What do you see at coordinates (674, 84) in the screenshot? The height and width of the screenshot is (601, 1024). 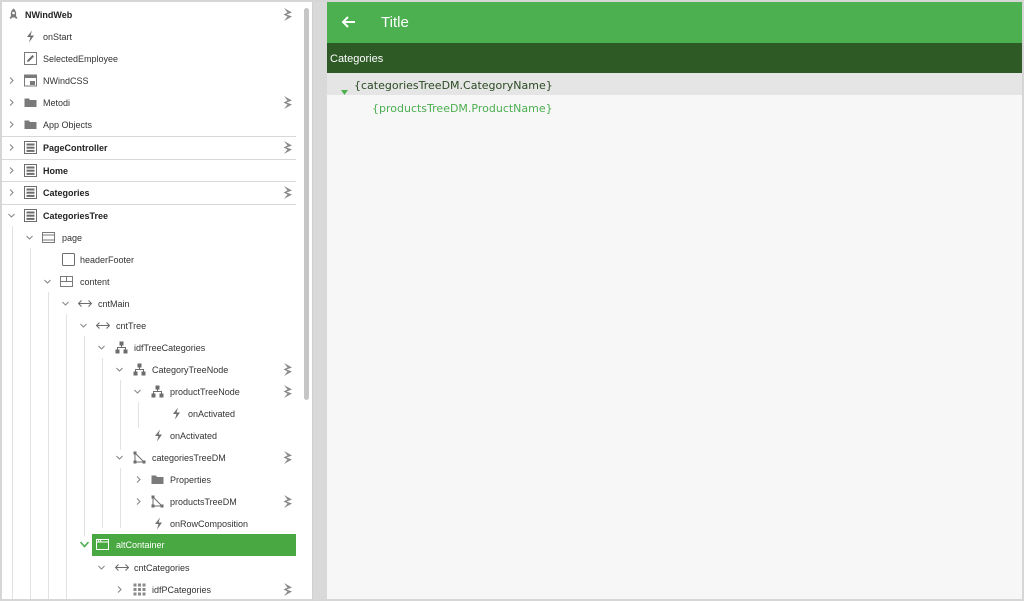 I see `tree-row-category: {categoriesTreeDM.CategoryName}` at bounding box center [674, 84].